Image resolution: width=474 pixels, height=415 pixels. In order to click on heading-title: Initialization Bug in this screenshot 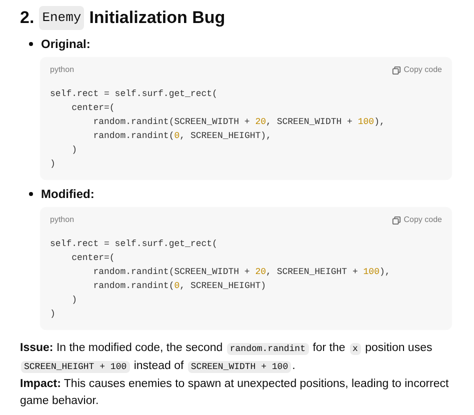, I will do `click(157, 18)`.